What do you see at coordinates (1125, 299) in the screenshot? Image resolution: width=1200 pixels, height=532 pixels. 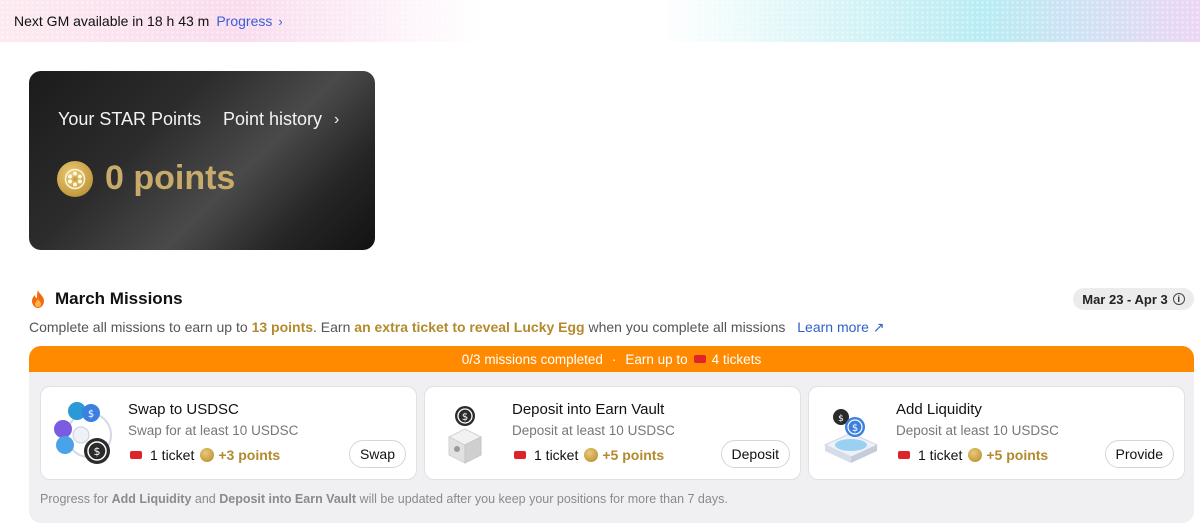 I see `date-range-text: Mar 23 - Apr 3` at bounding box center [1125, 299].